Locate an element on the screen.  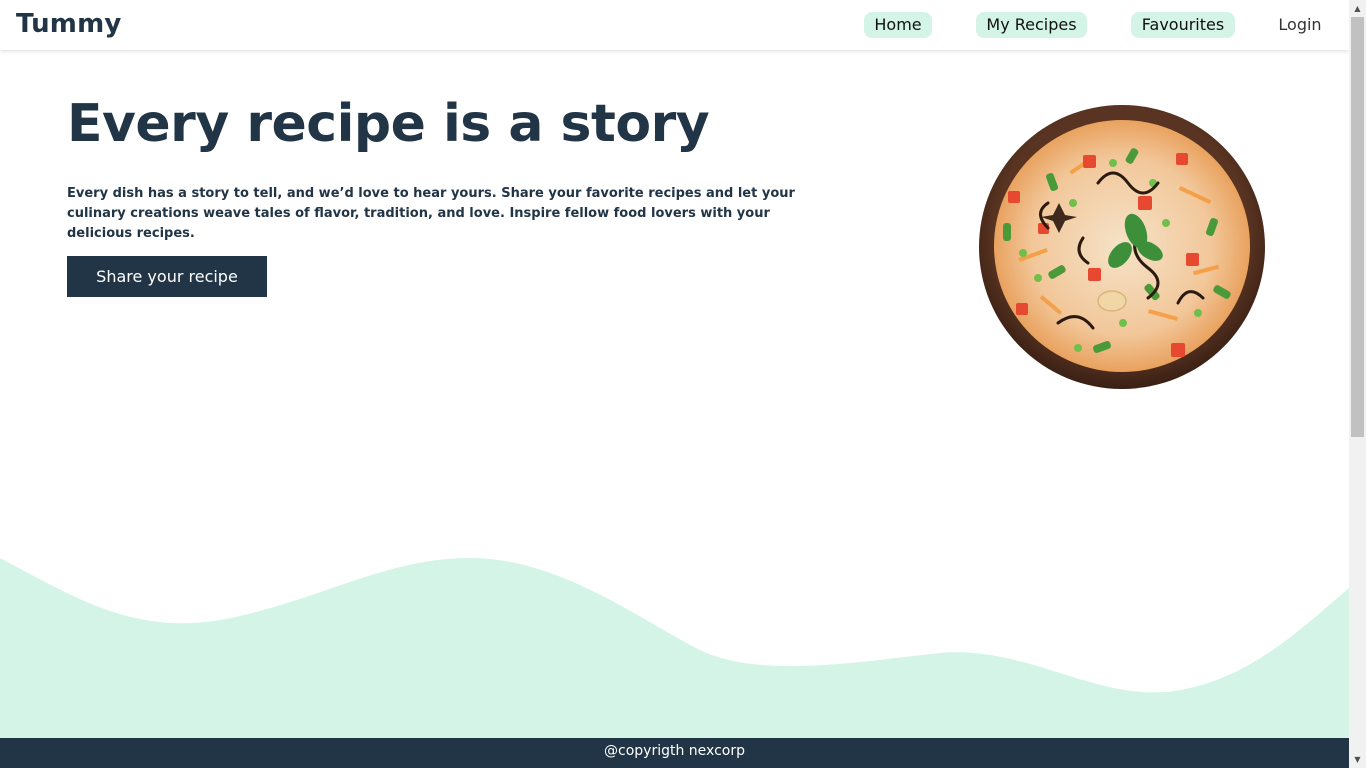
vertical-scrollbar: ▲ ▼ is located at coordinates (1357, 384).